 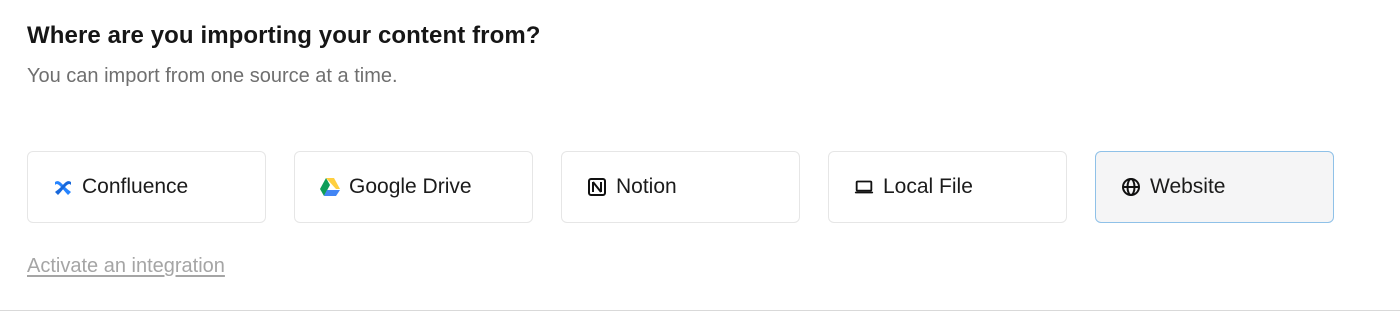 I want to click on source-option-label: Notion, so click(x=646, y=186).